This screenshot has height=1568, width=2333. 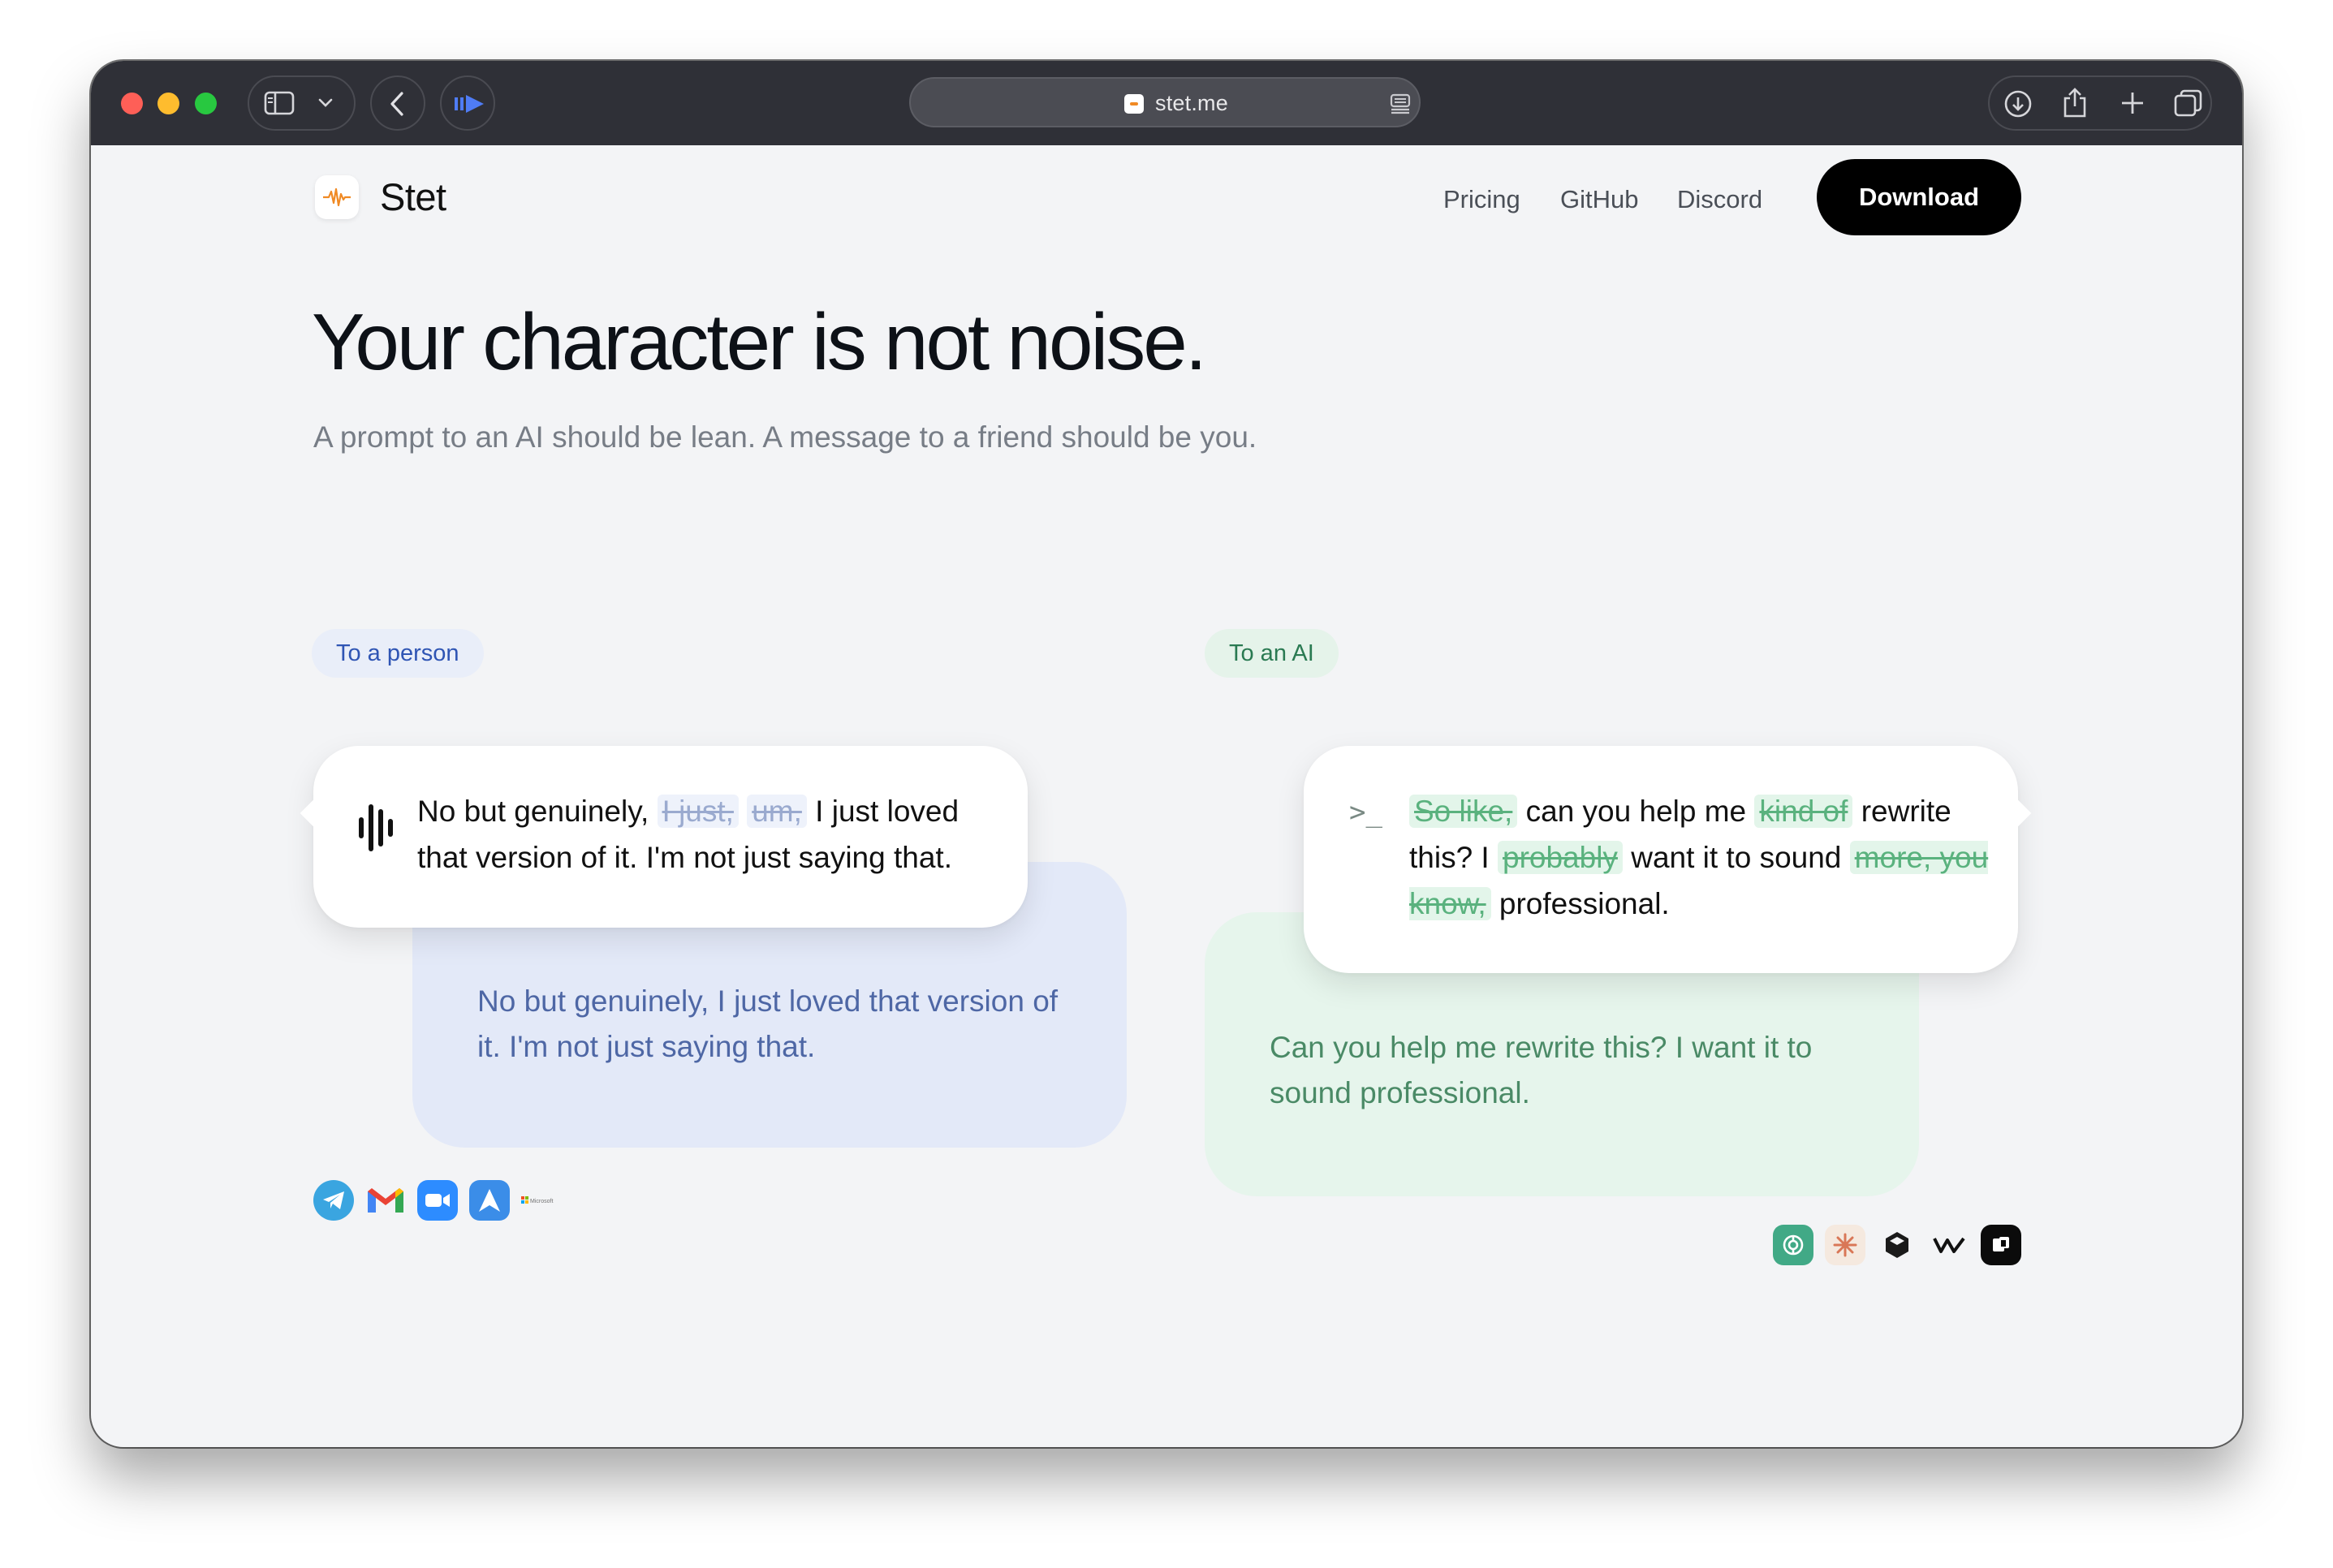 I want to click on extension-icon, so click(x=469, y=104).